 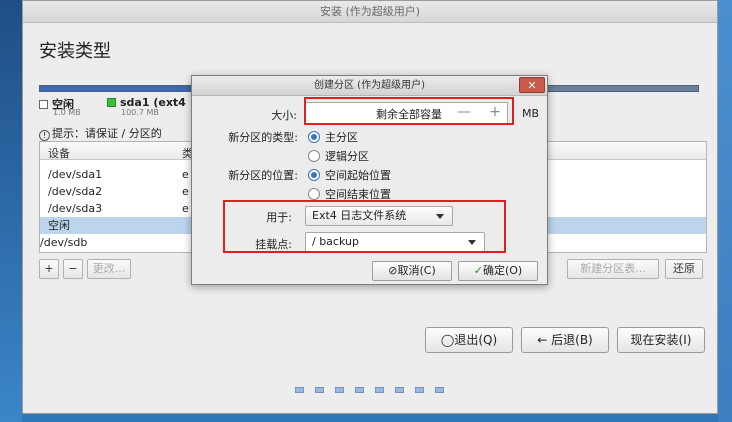 I want to click on check-icon: ✓, so click(x=478, y=270).